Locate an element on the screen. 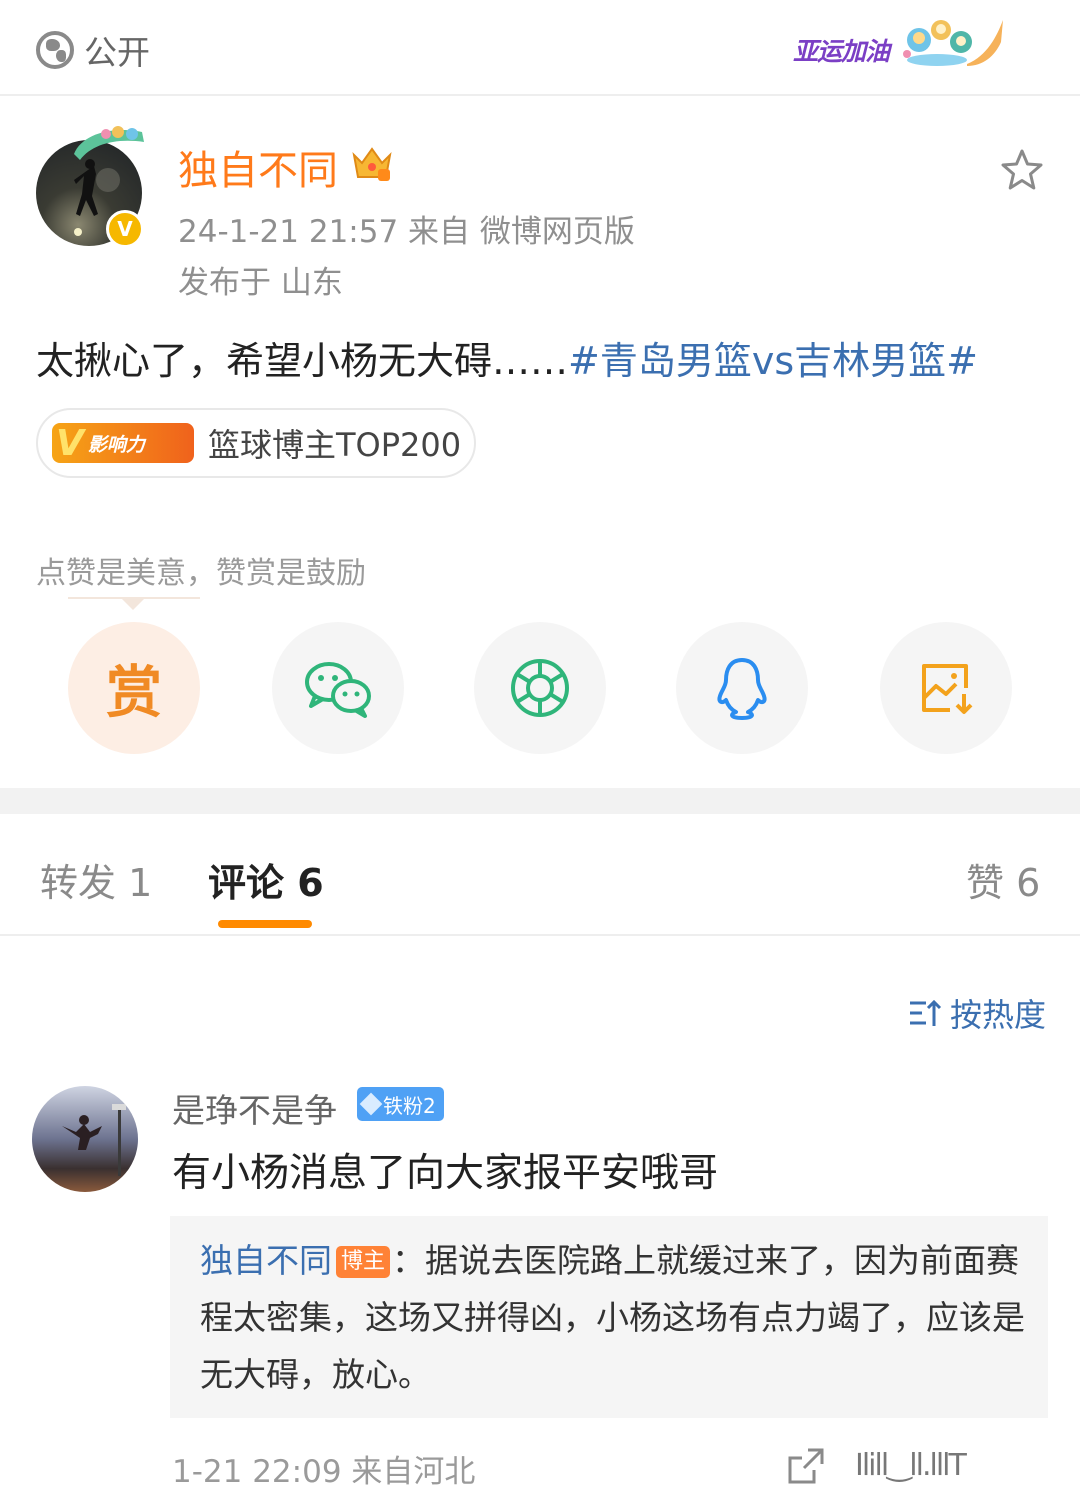 The height and width of the screenshot is (1506, 1080). save-image-button is located at coordinates (946, 688).